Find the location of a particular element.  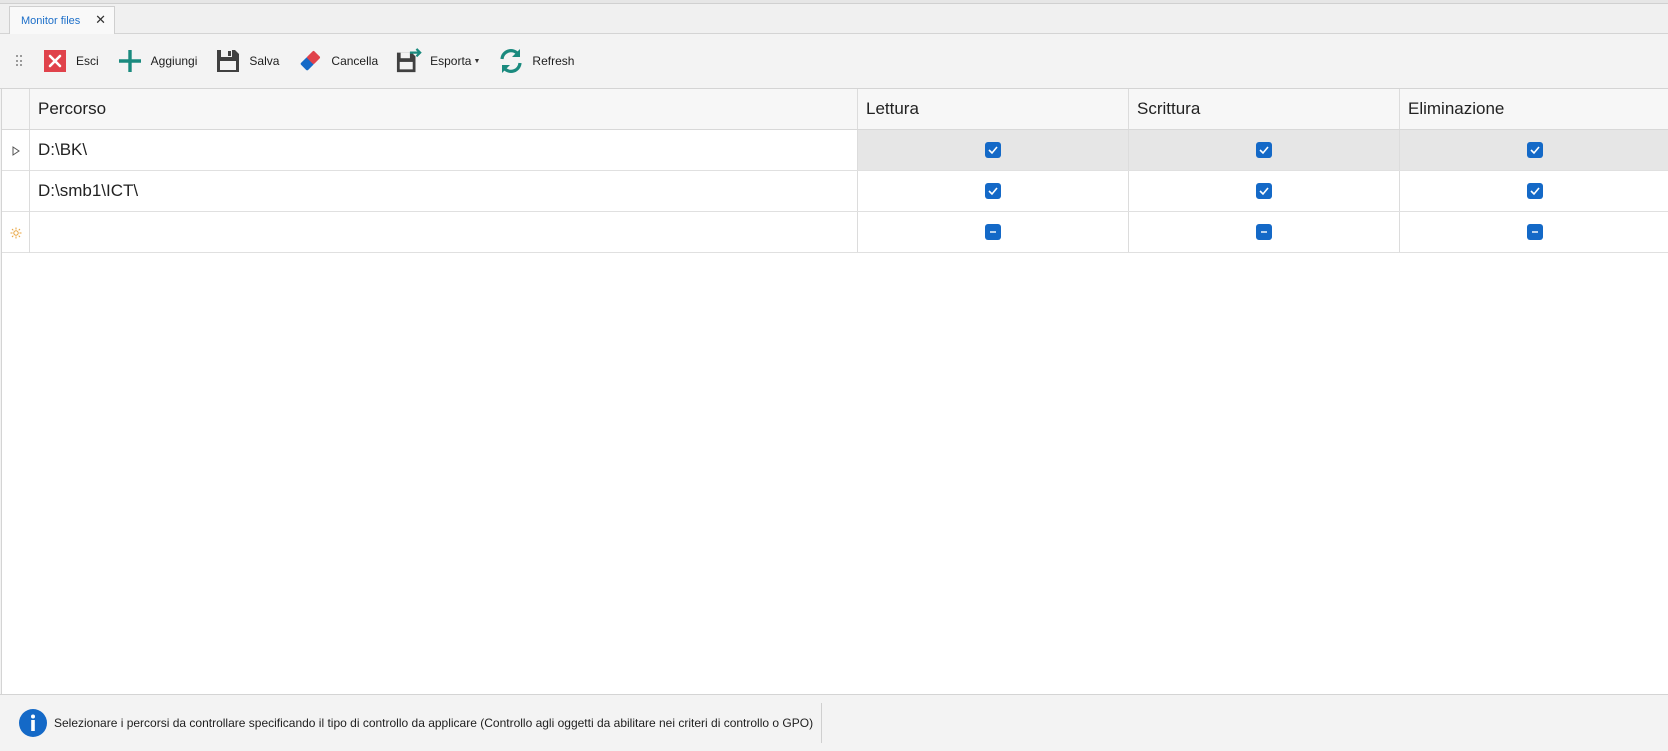

export-disk-icon is located at coordinates (409, 61).